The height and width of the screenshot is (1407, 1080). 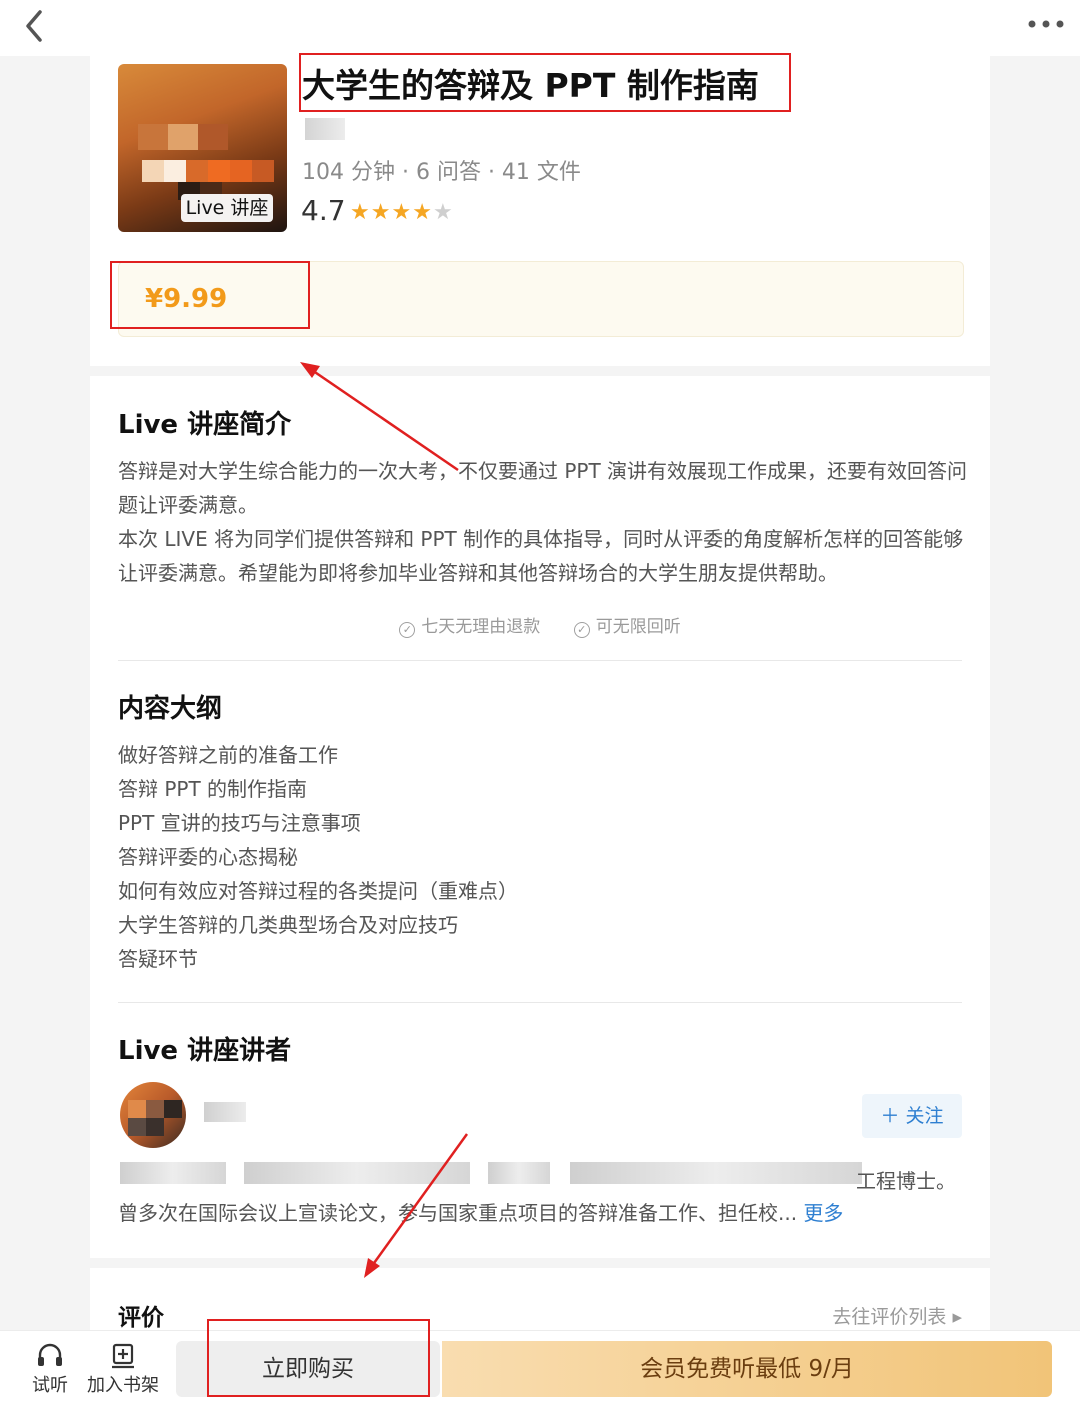 What do you see at coordinates (541, 299) in the screenshot?
I see `price-bar: ¥9.99` at bounding box center [541, 299].